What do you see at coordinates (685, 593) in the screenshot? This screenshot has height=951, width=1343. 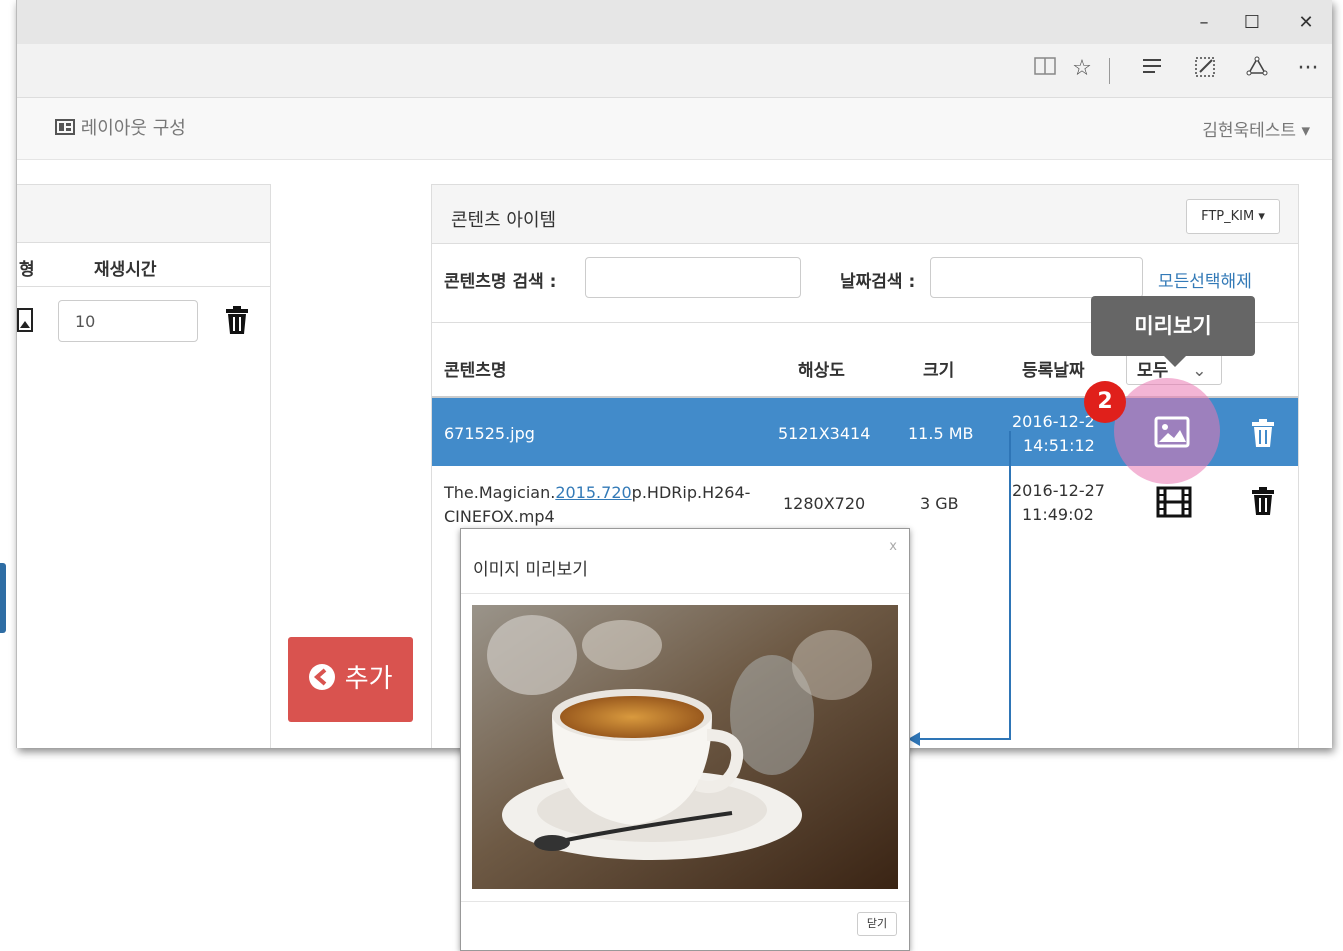 I see `modal-header-divider` at bounding box center [685, 593].